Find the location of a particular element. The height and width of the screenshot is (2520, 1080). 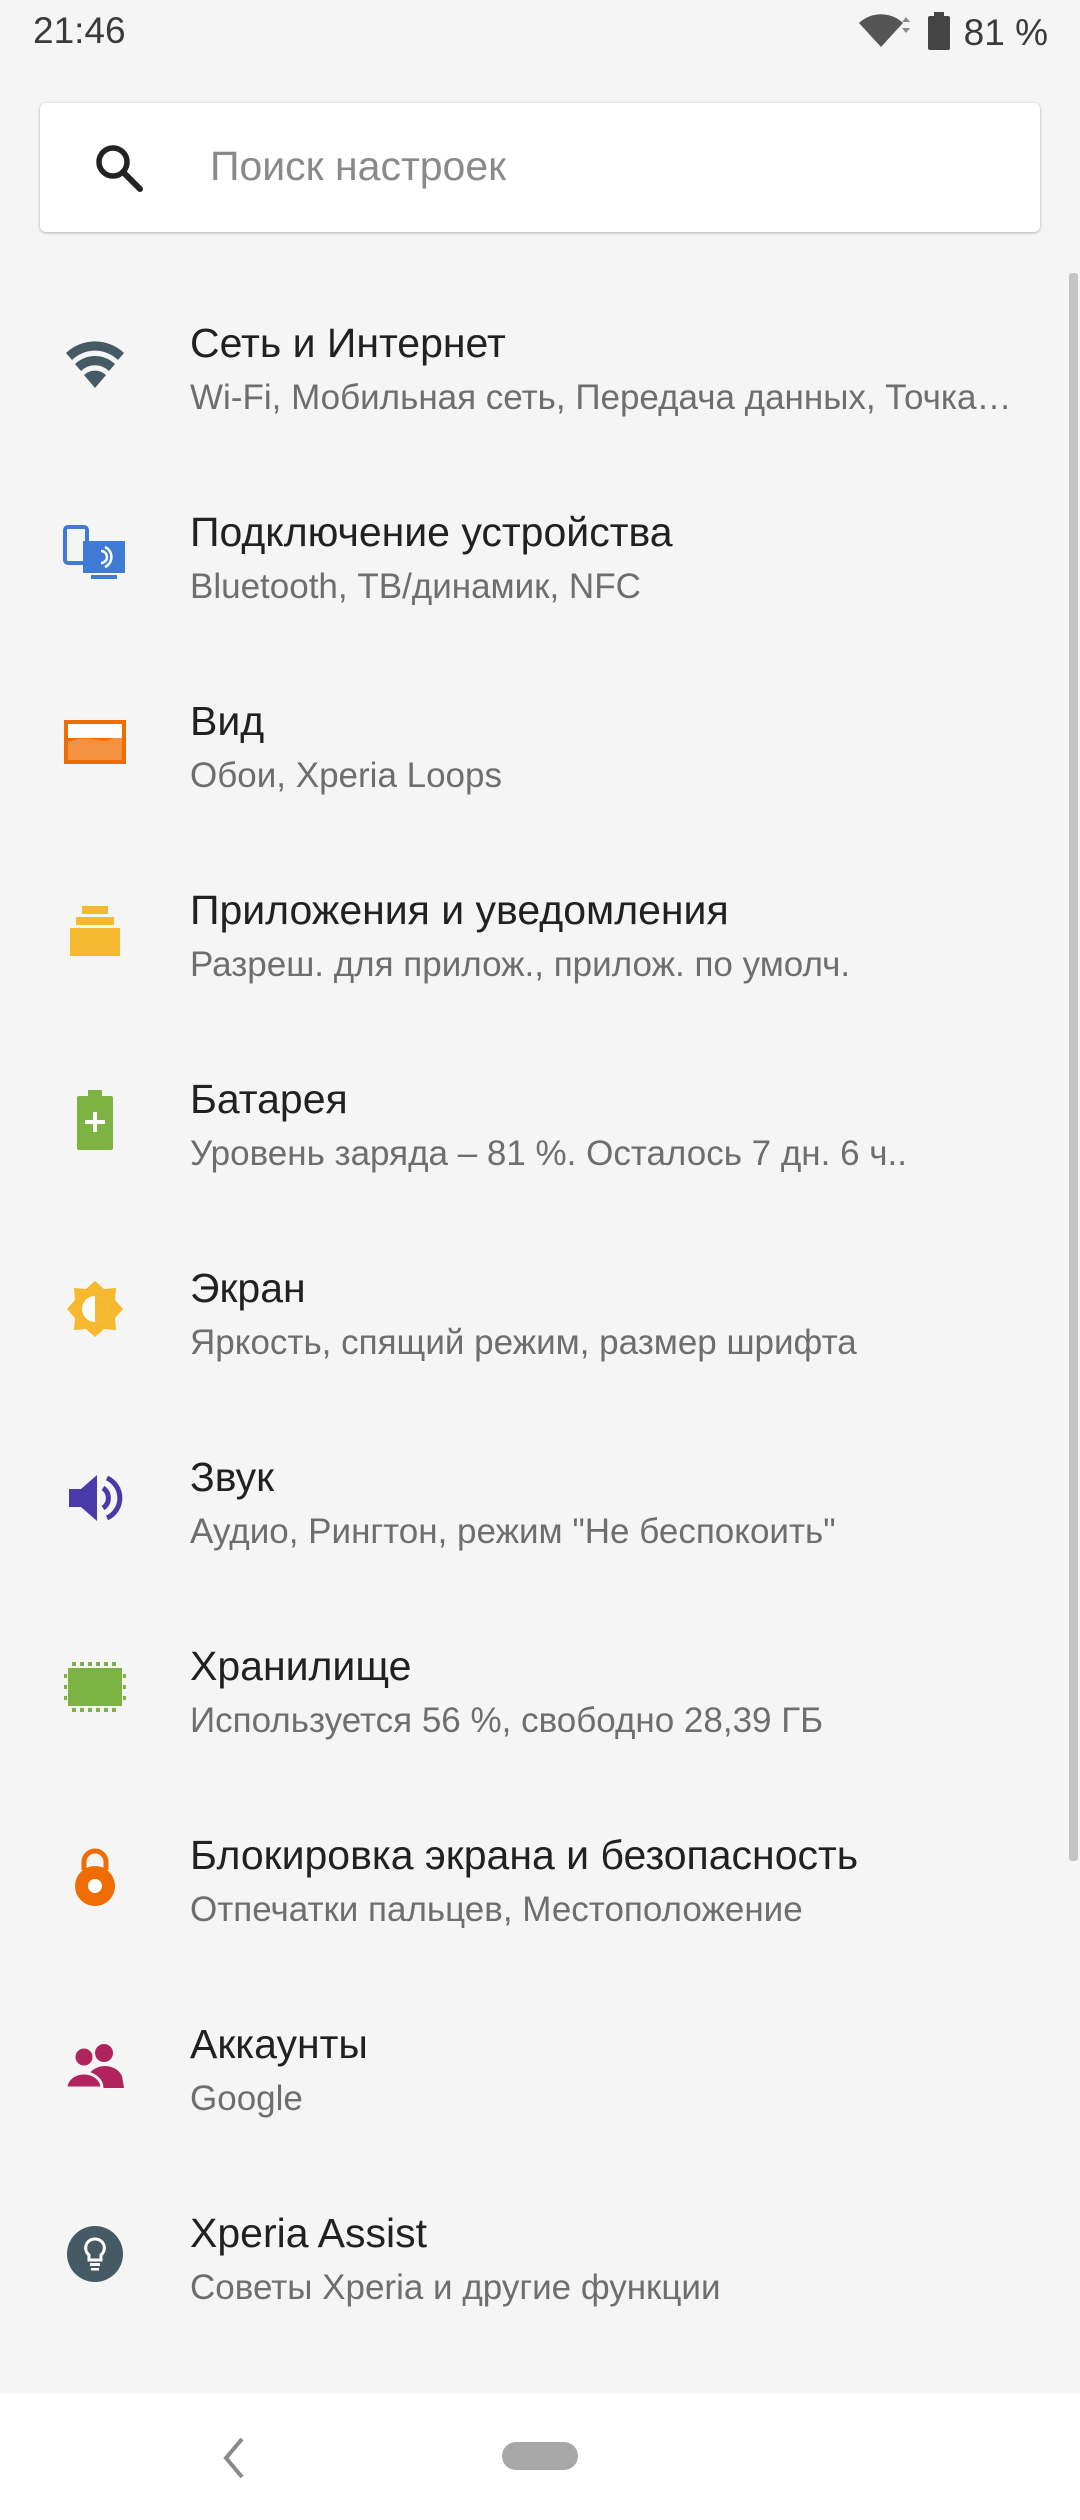

item-subtitle: Аудио, Рингтон, режим "Не беспокоить" is located at coordinates (513, 1531).